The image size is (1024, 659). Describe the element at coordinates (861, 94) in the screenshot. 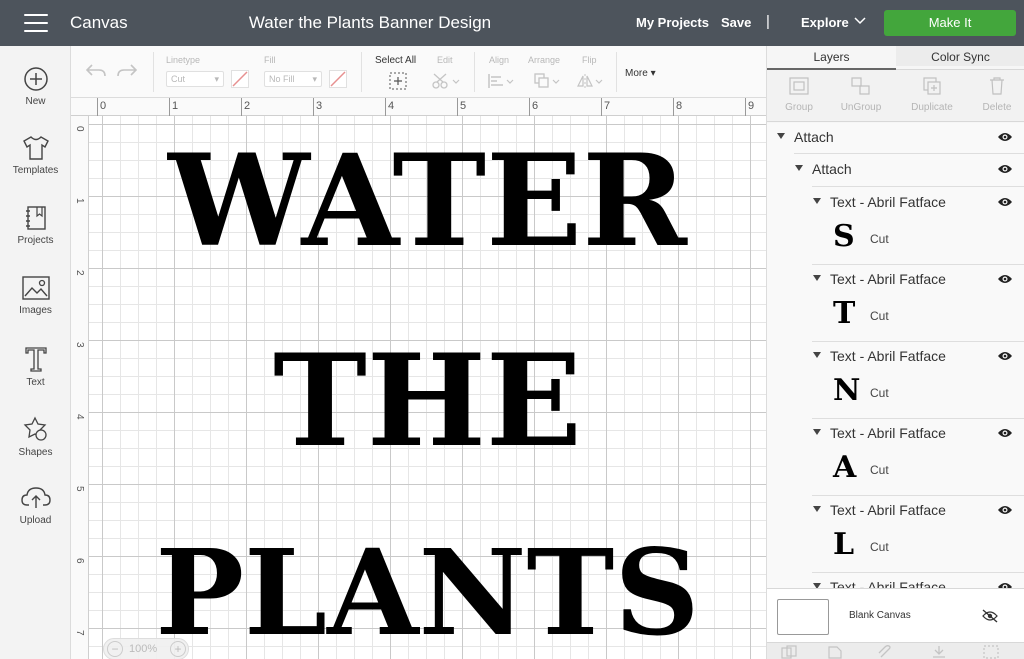

I see `ungroup-button: UnGroup` at that location.